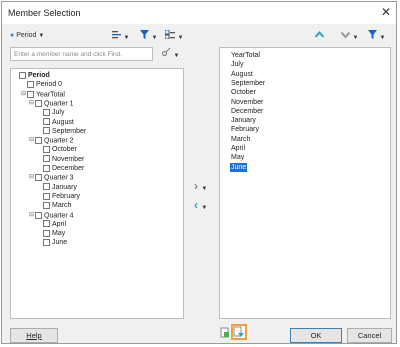  I want to click on tree-node: ⊟ Quarter 1, so click(51, 103).